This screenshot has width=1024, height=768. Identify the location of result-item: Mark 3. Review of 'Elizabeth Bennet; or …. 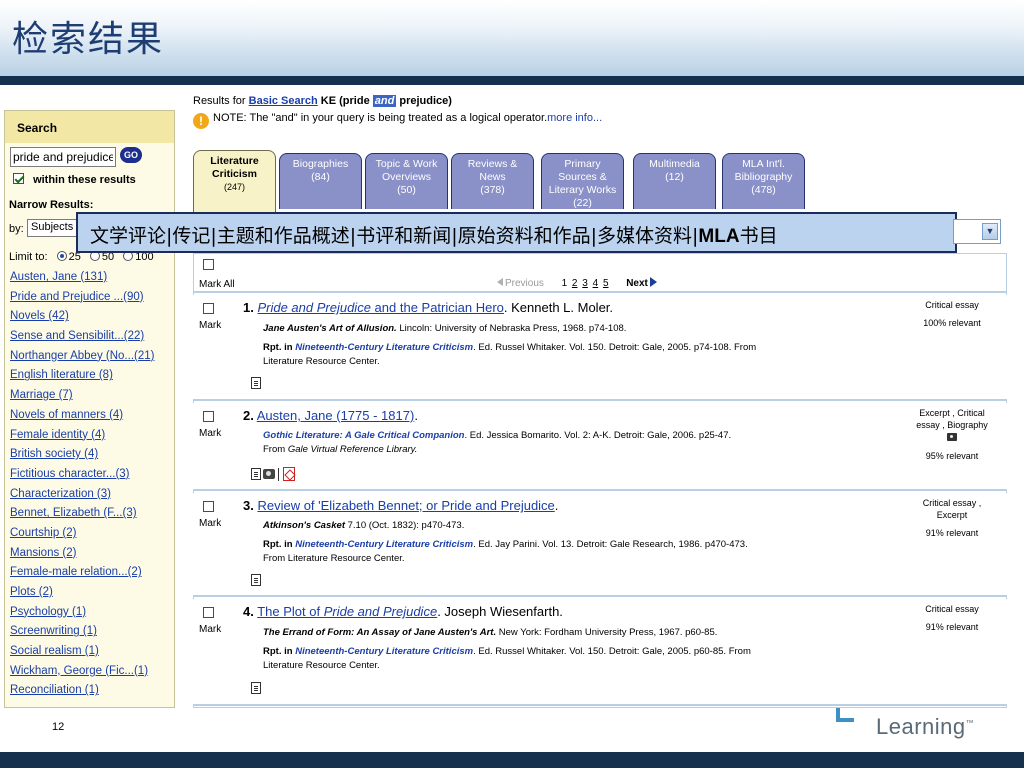
(600, 545).